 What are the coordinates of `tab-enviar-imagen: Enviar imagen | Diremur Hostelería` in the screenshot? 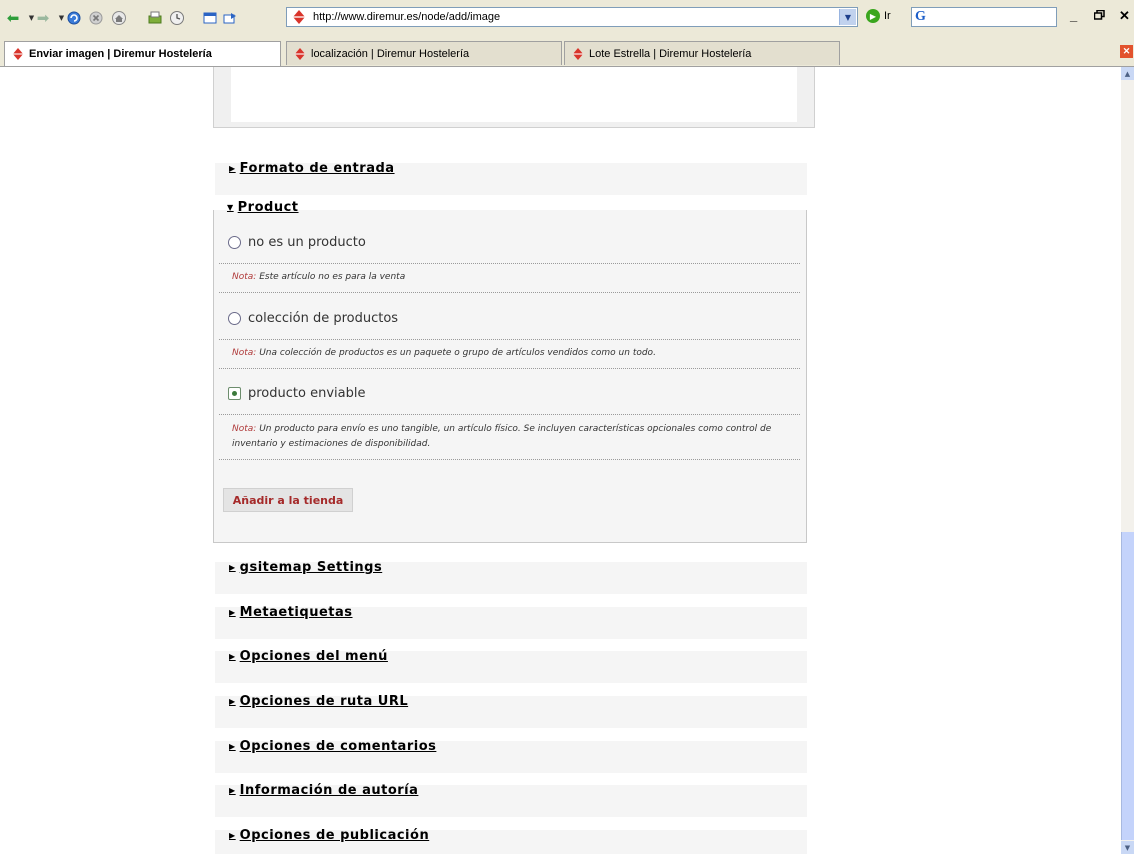 It's located at (142, 53).